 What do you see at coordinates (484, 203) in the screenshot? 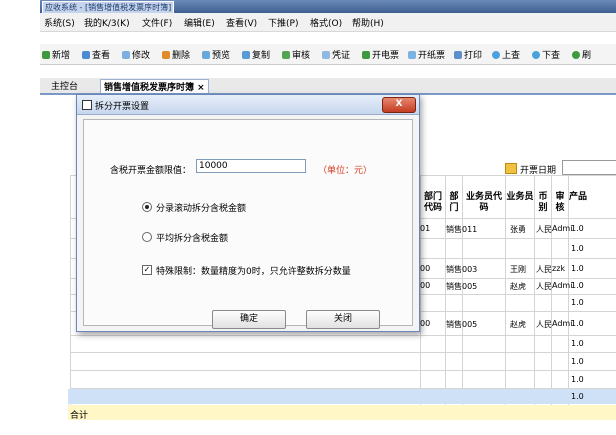
I see `column-header-salesman-code: 业务员代码` at bounding box center [484, 203].